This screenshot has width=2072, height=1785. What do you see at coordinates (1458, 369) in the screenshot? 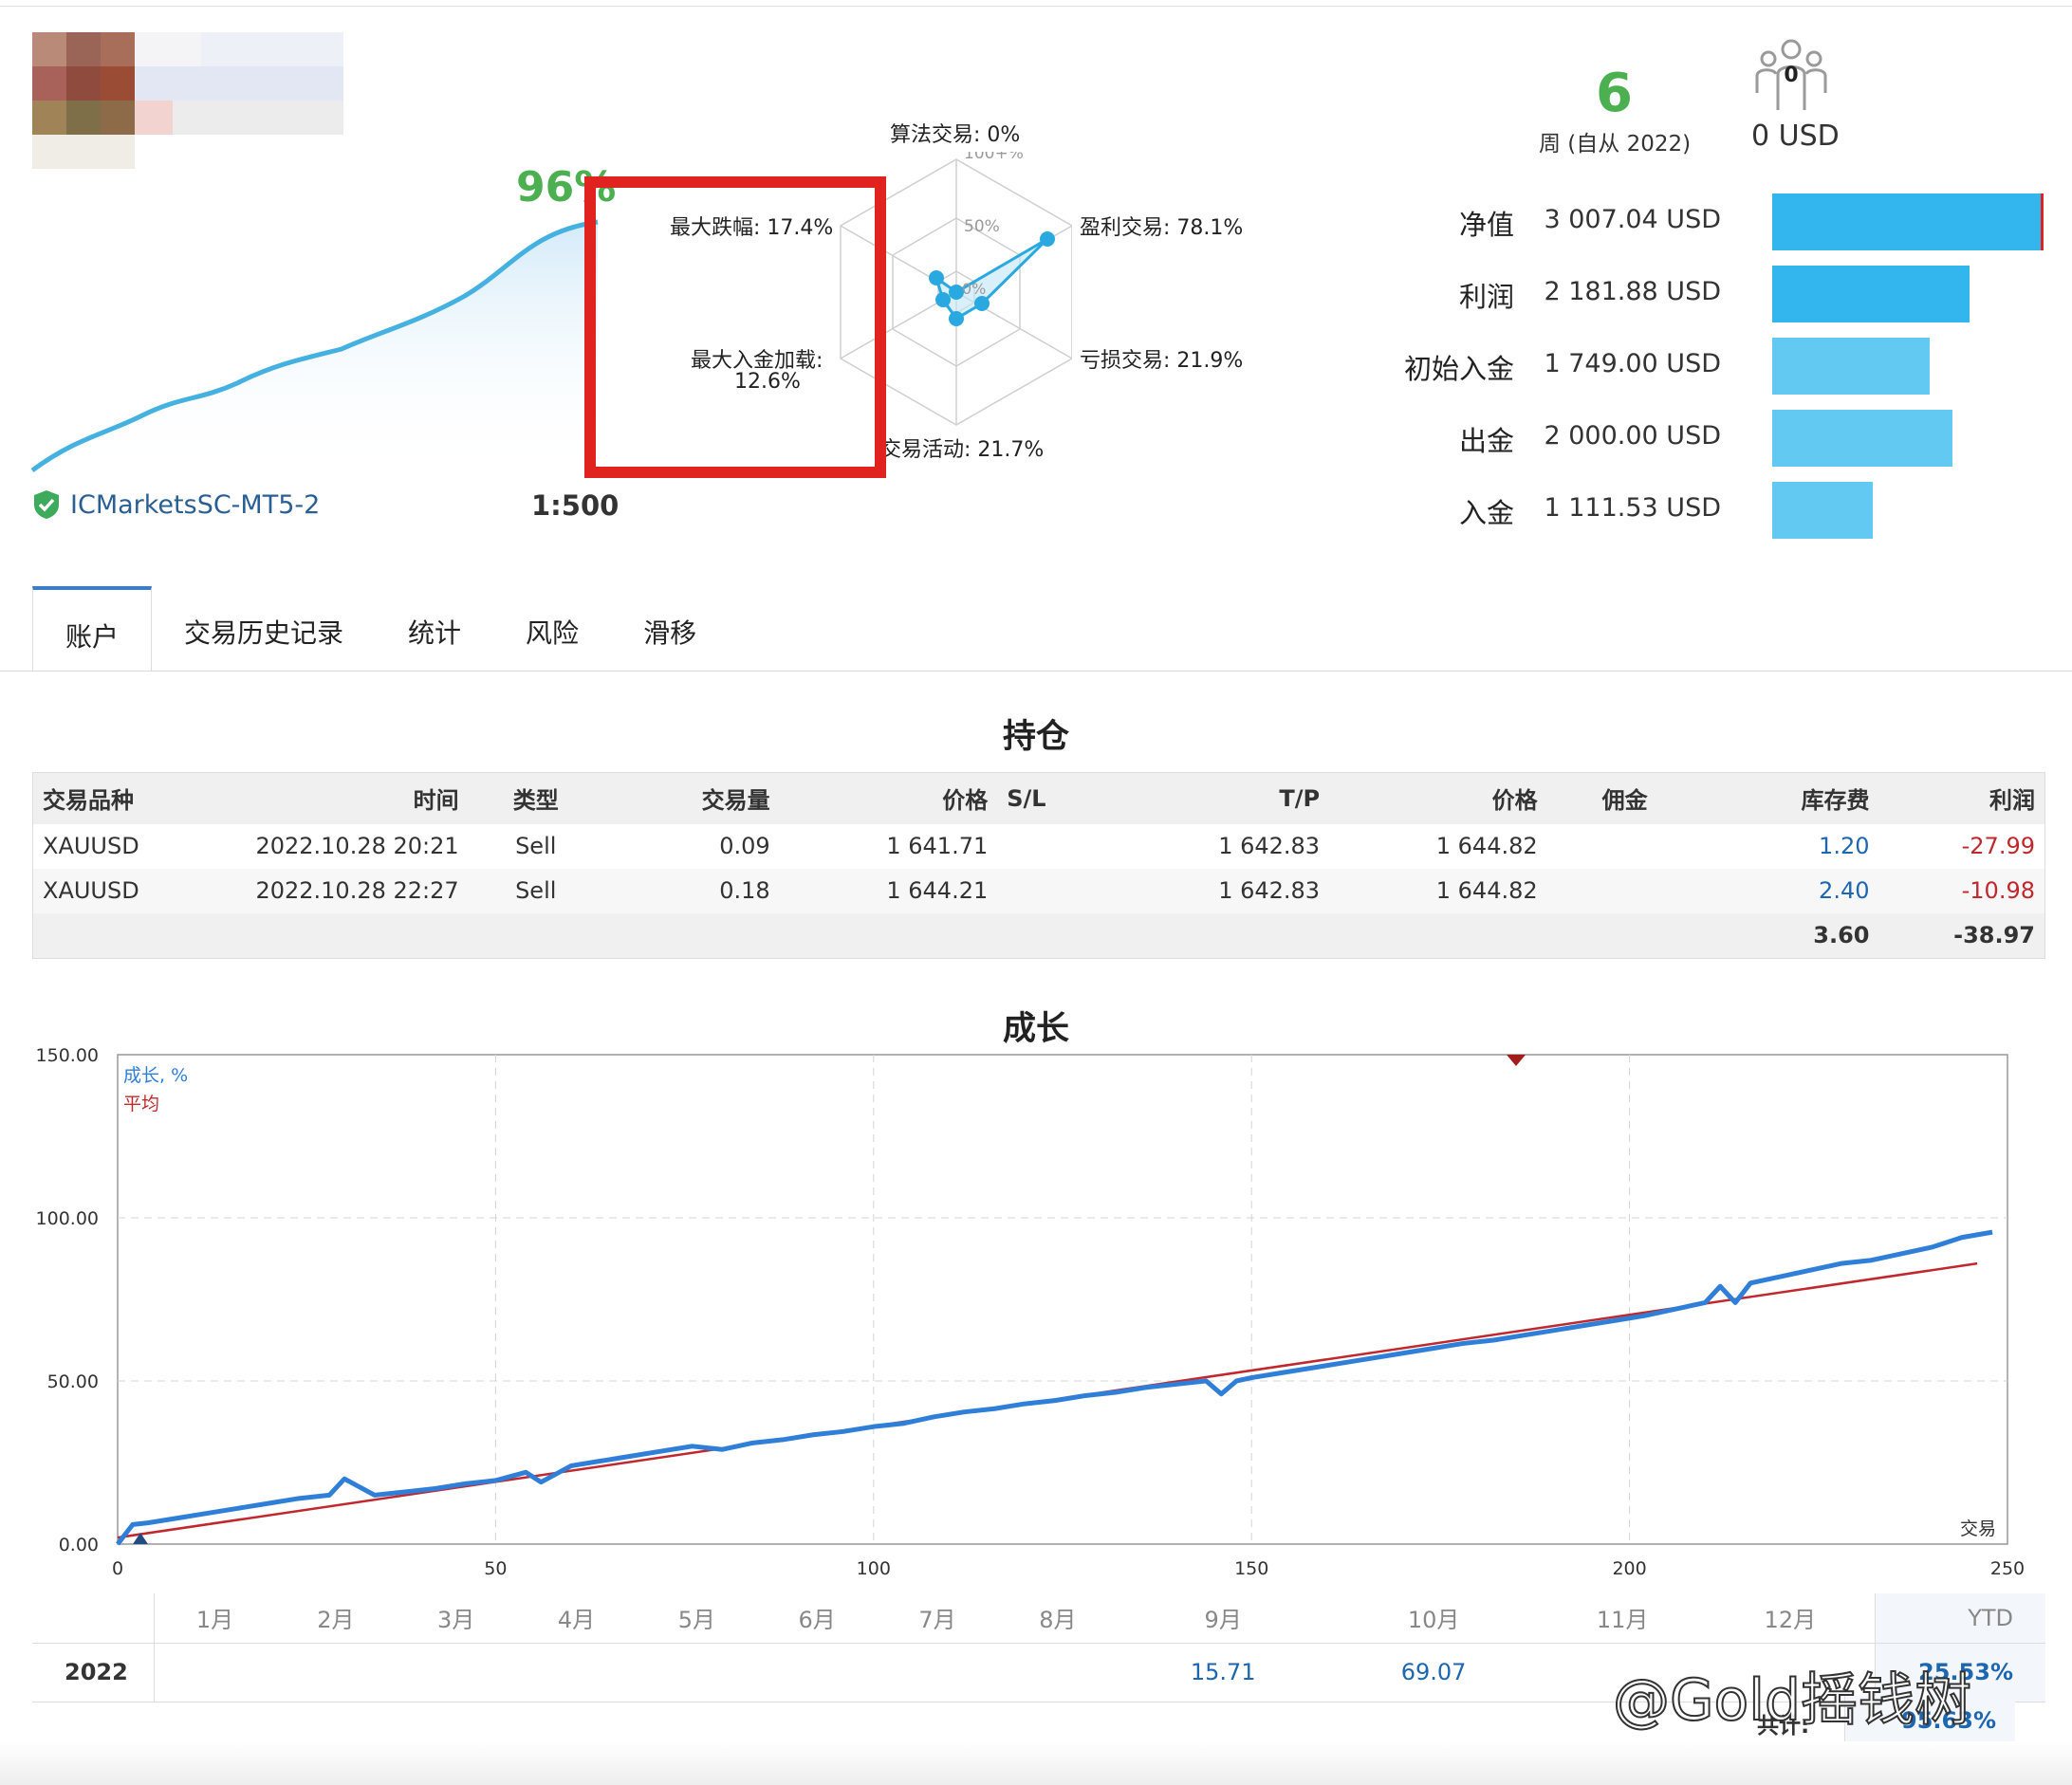
I see `financial-label: 初始入金` at bounding box center [1458, 369].